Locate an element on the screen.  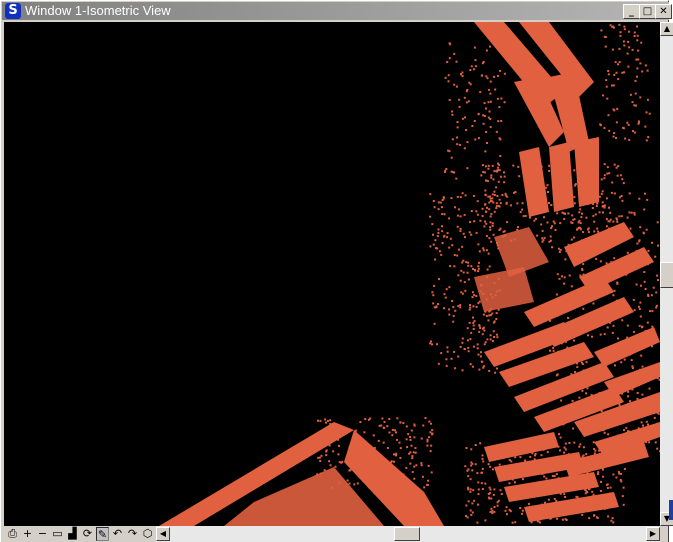
scroll-right-button: ▶ is located at coordinates (653, 534).